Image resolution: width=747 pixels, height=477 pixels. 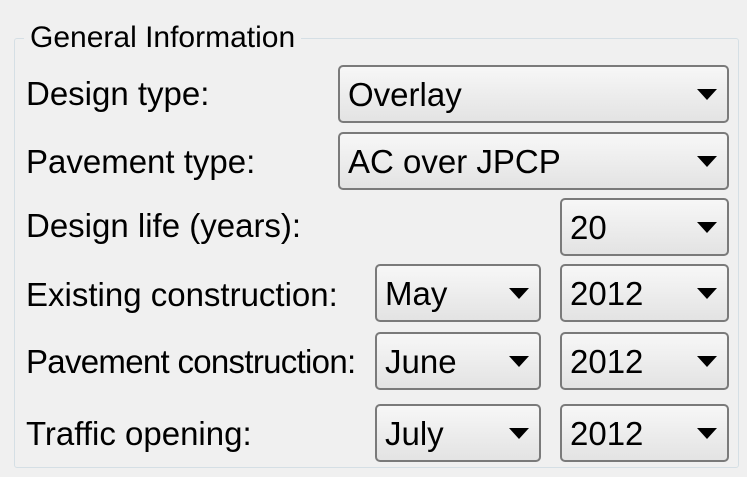 I want to click on pavement-construction-label: Pavement construction:, so click(x=191, y=361).